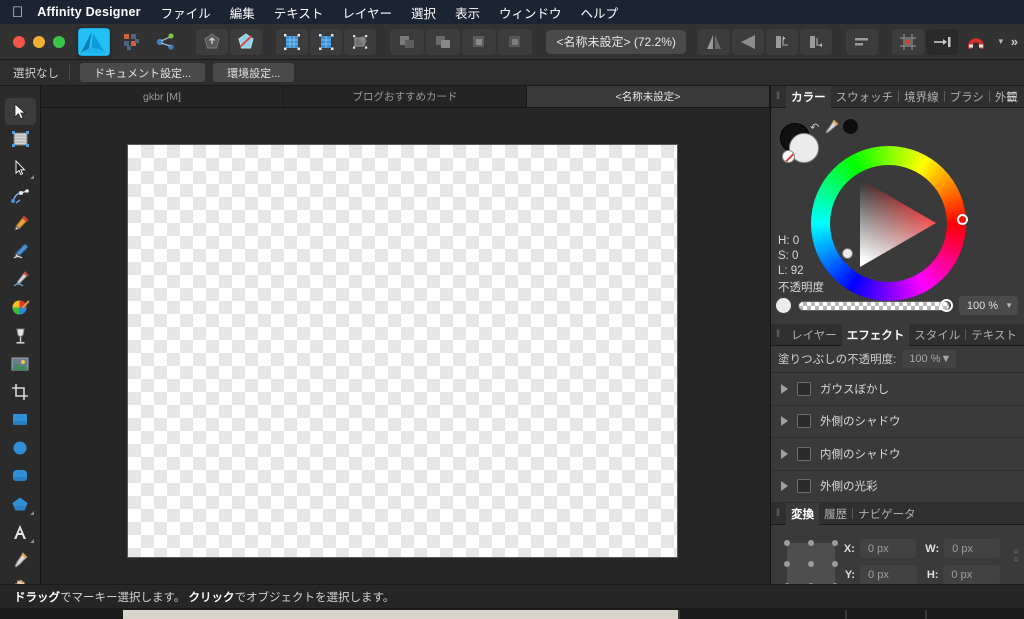  I want to click on snapping-arrow-icon, so click(941, 41).